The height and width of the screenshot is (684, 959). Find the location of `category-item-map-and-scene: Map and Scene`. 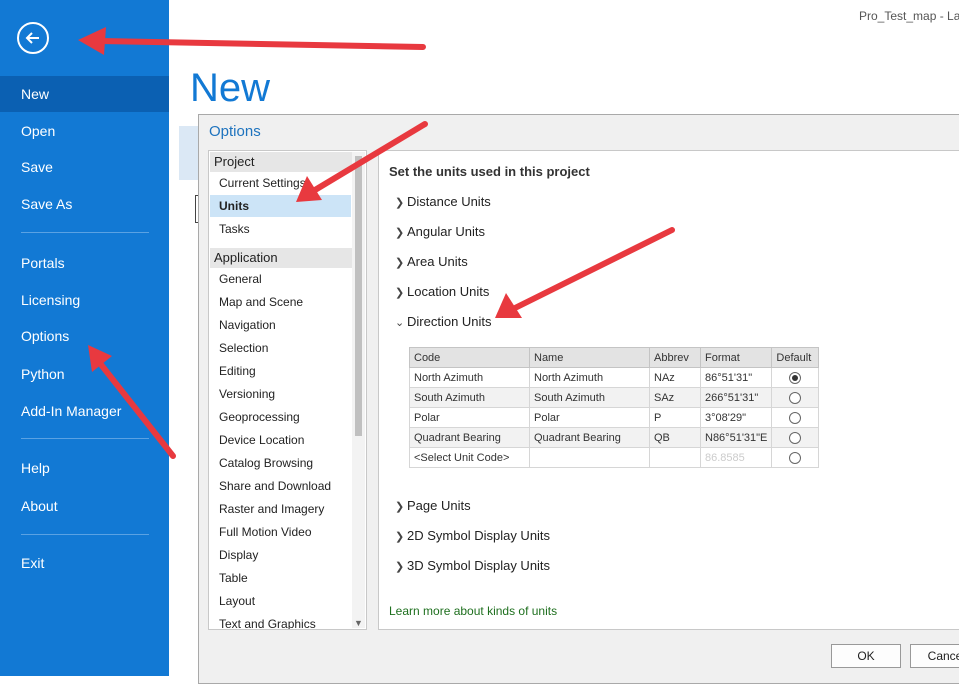

category-item-map-and-scene: Map and Scene is located at coordinates (280, 302).